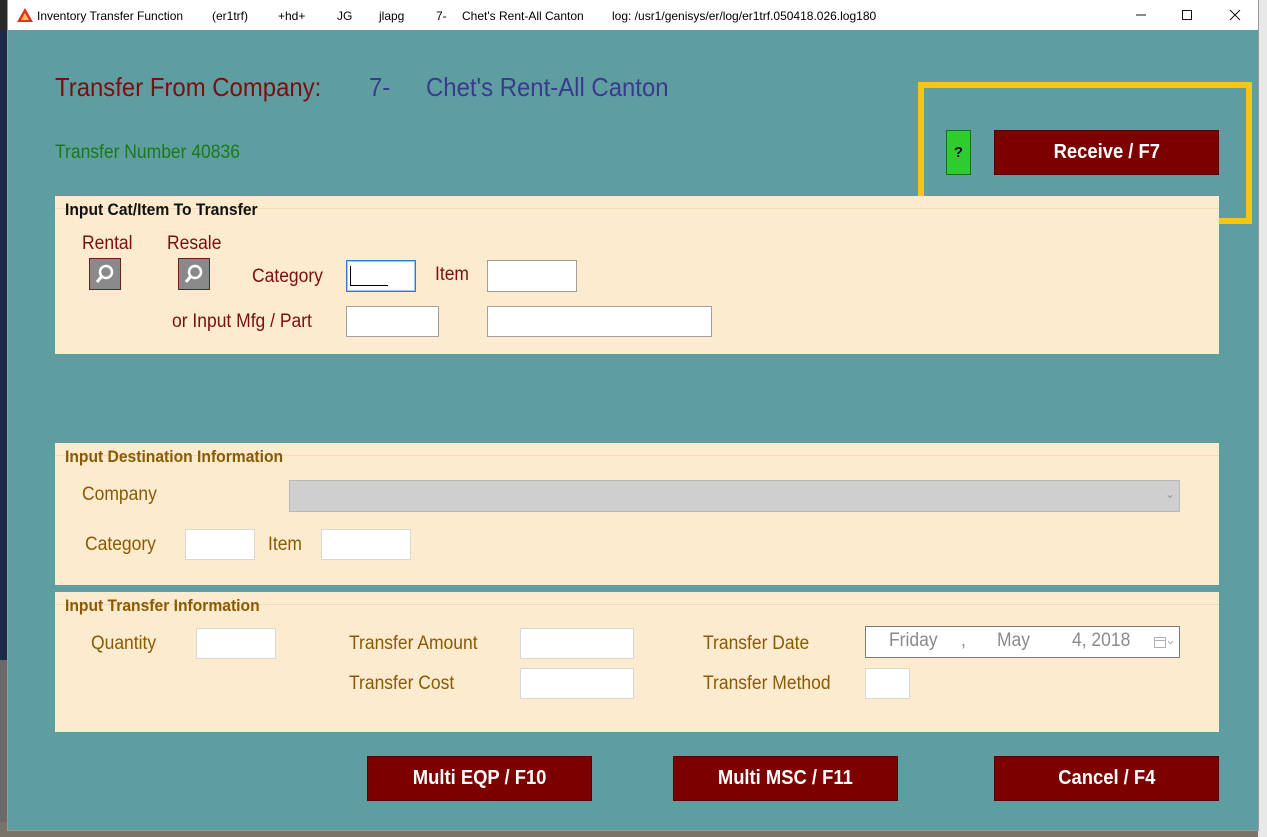  I want to click on dest-category-label: Category, so click(120, 544).